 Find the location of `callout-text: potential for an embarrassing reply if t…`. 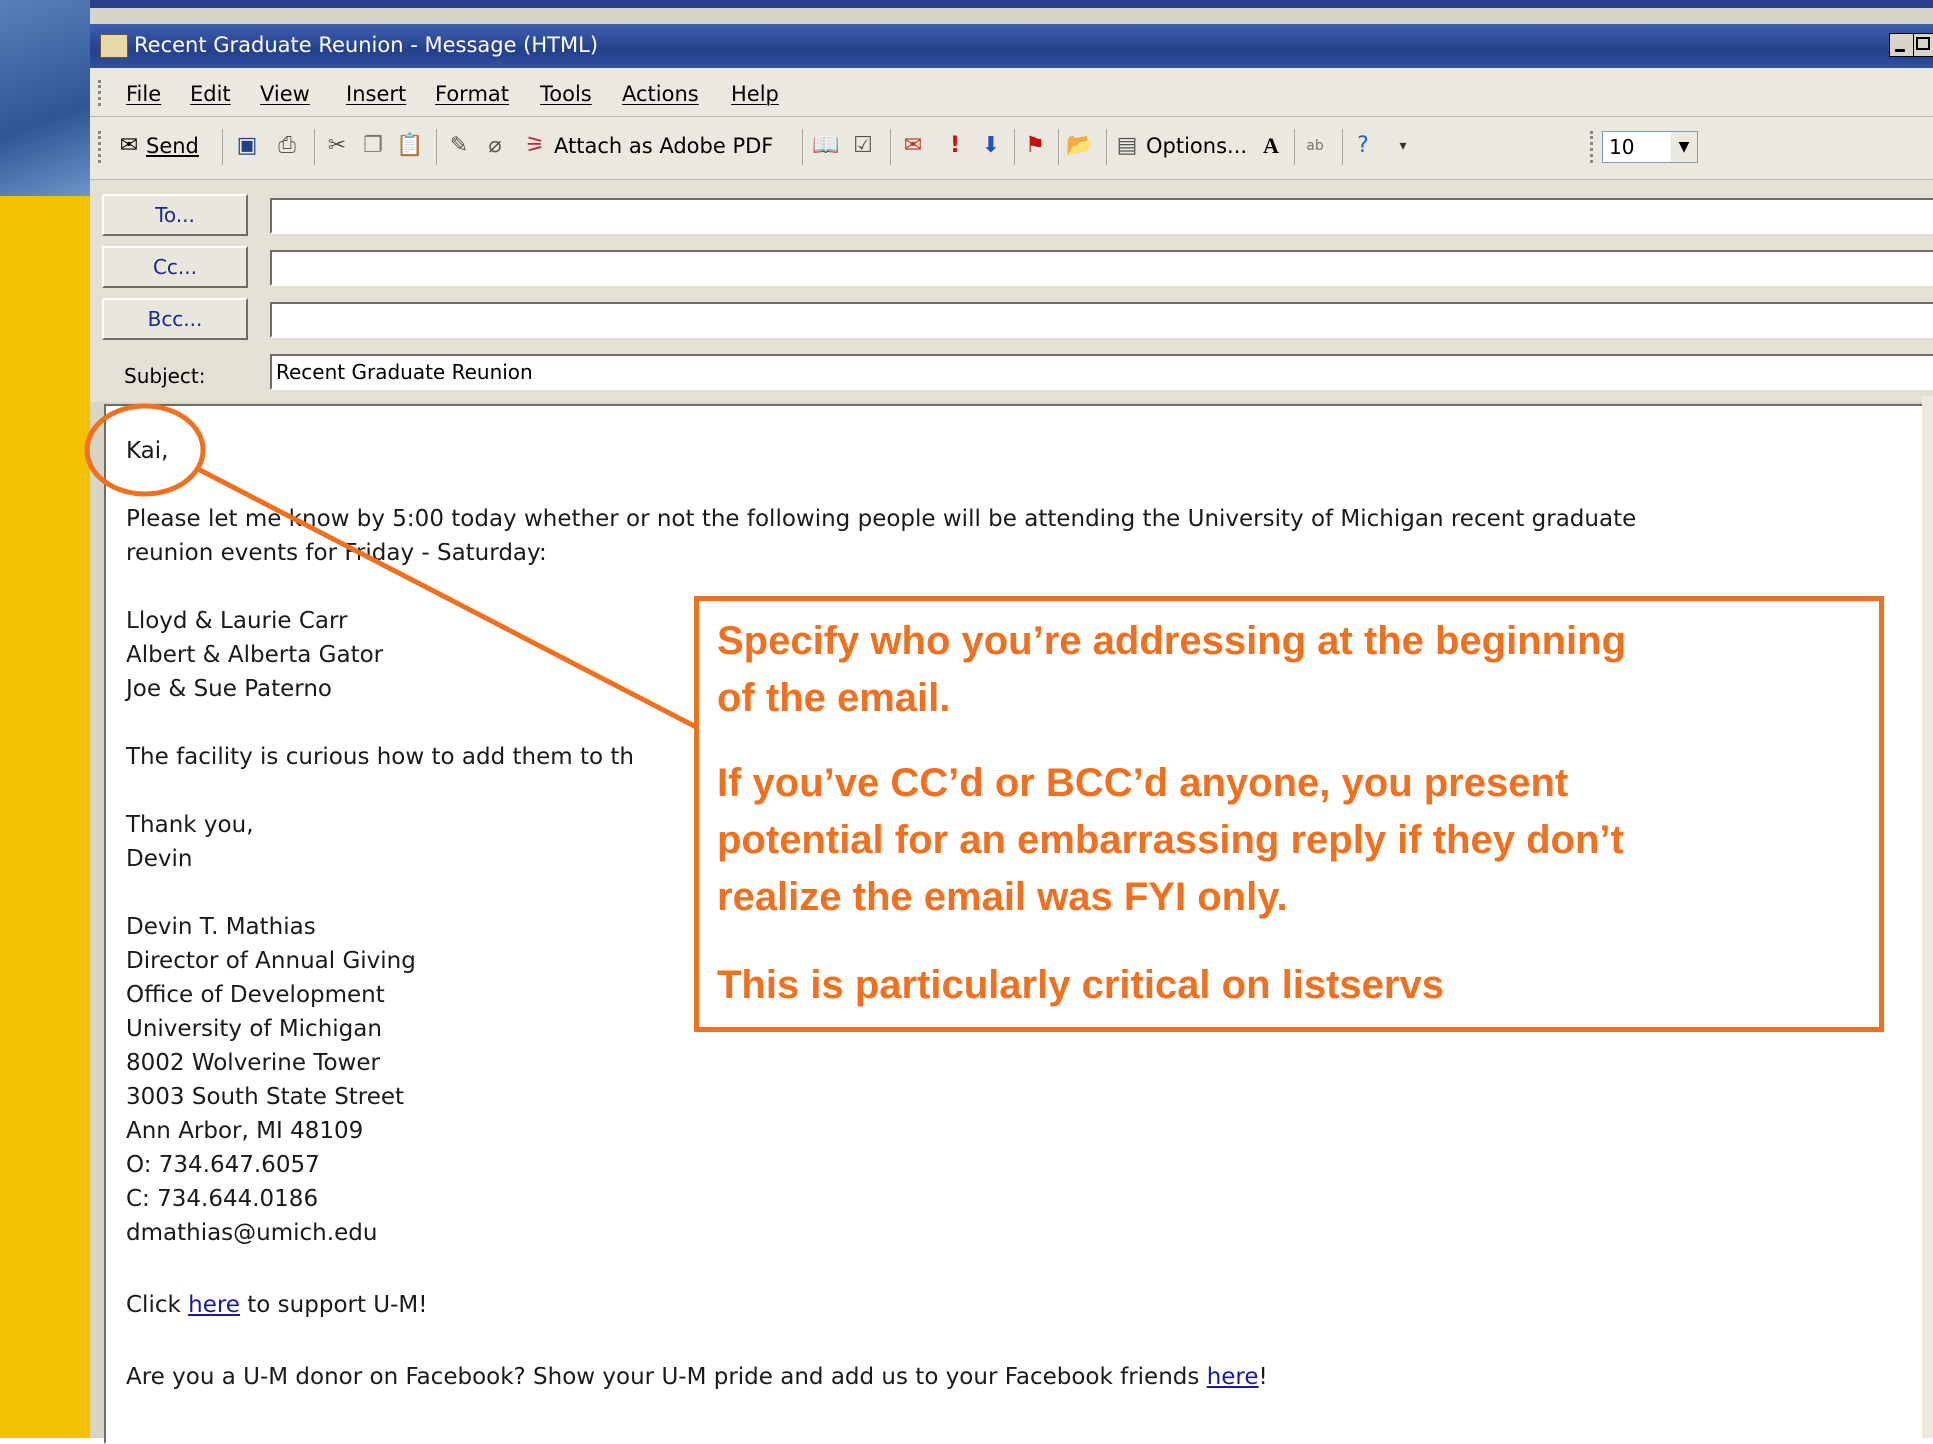

callout-text: potential for an embarrassing reply if t… is located at coordinates (1170, 840).